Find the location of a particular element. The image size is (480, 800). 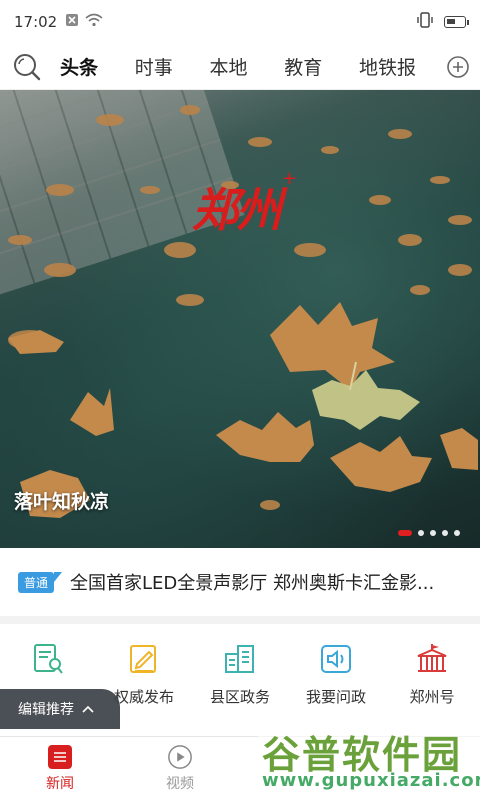

edit-doc-icon is located at coordinates (144, 659).